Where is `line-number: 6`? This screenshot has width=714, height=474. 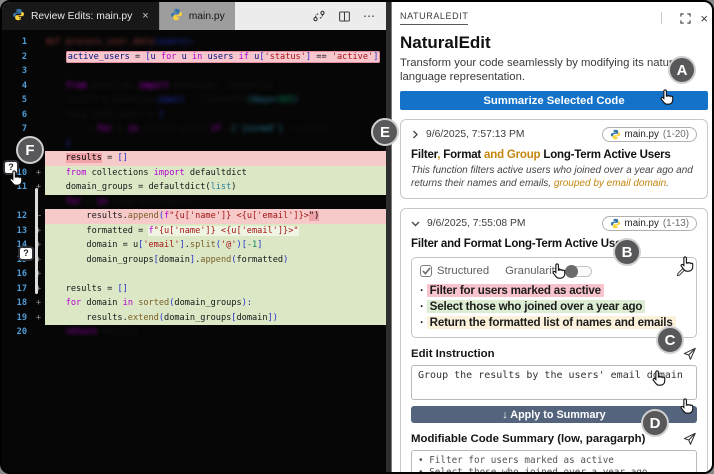 line-number: 6 is located at coordinates (24, 114).